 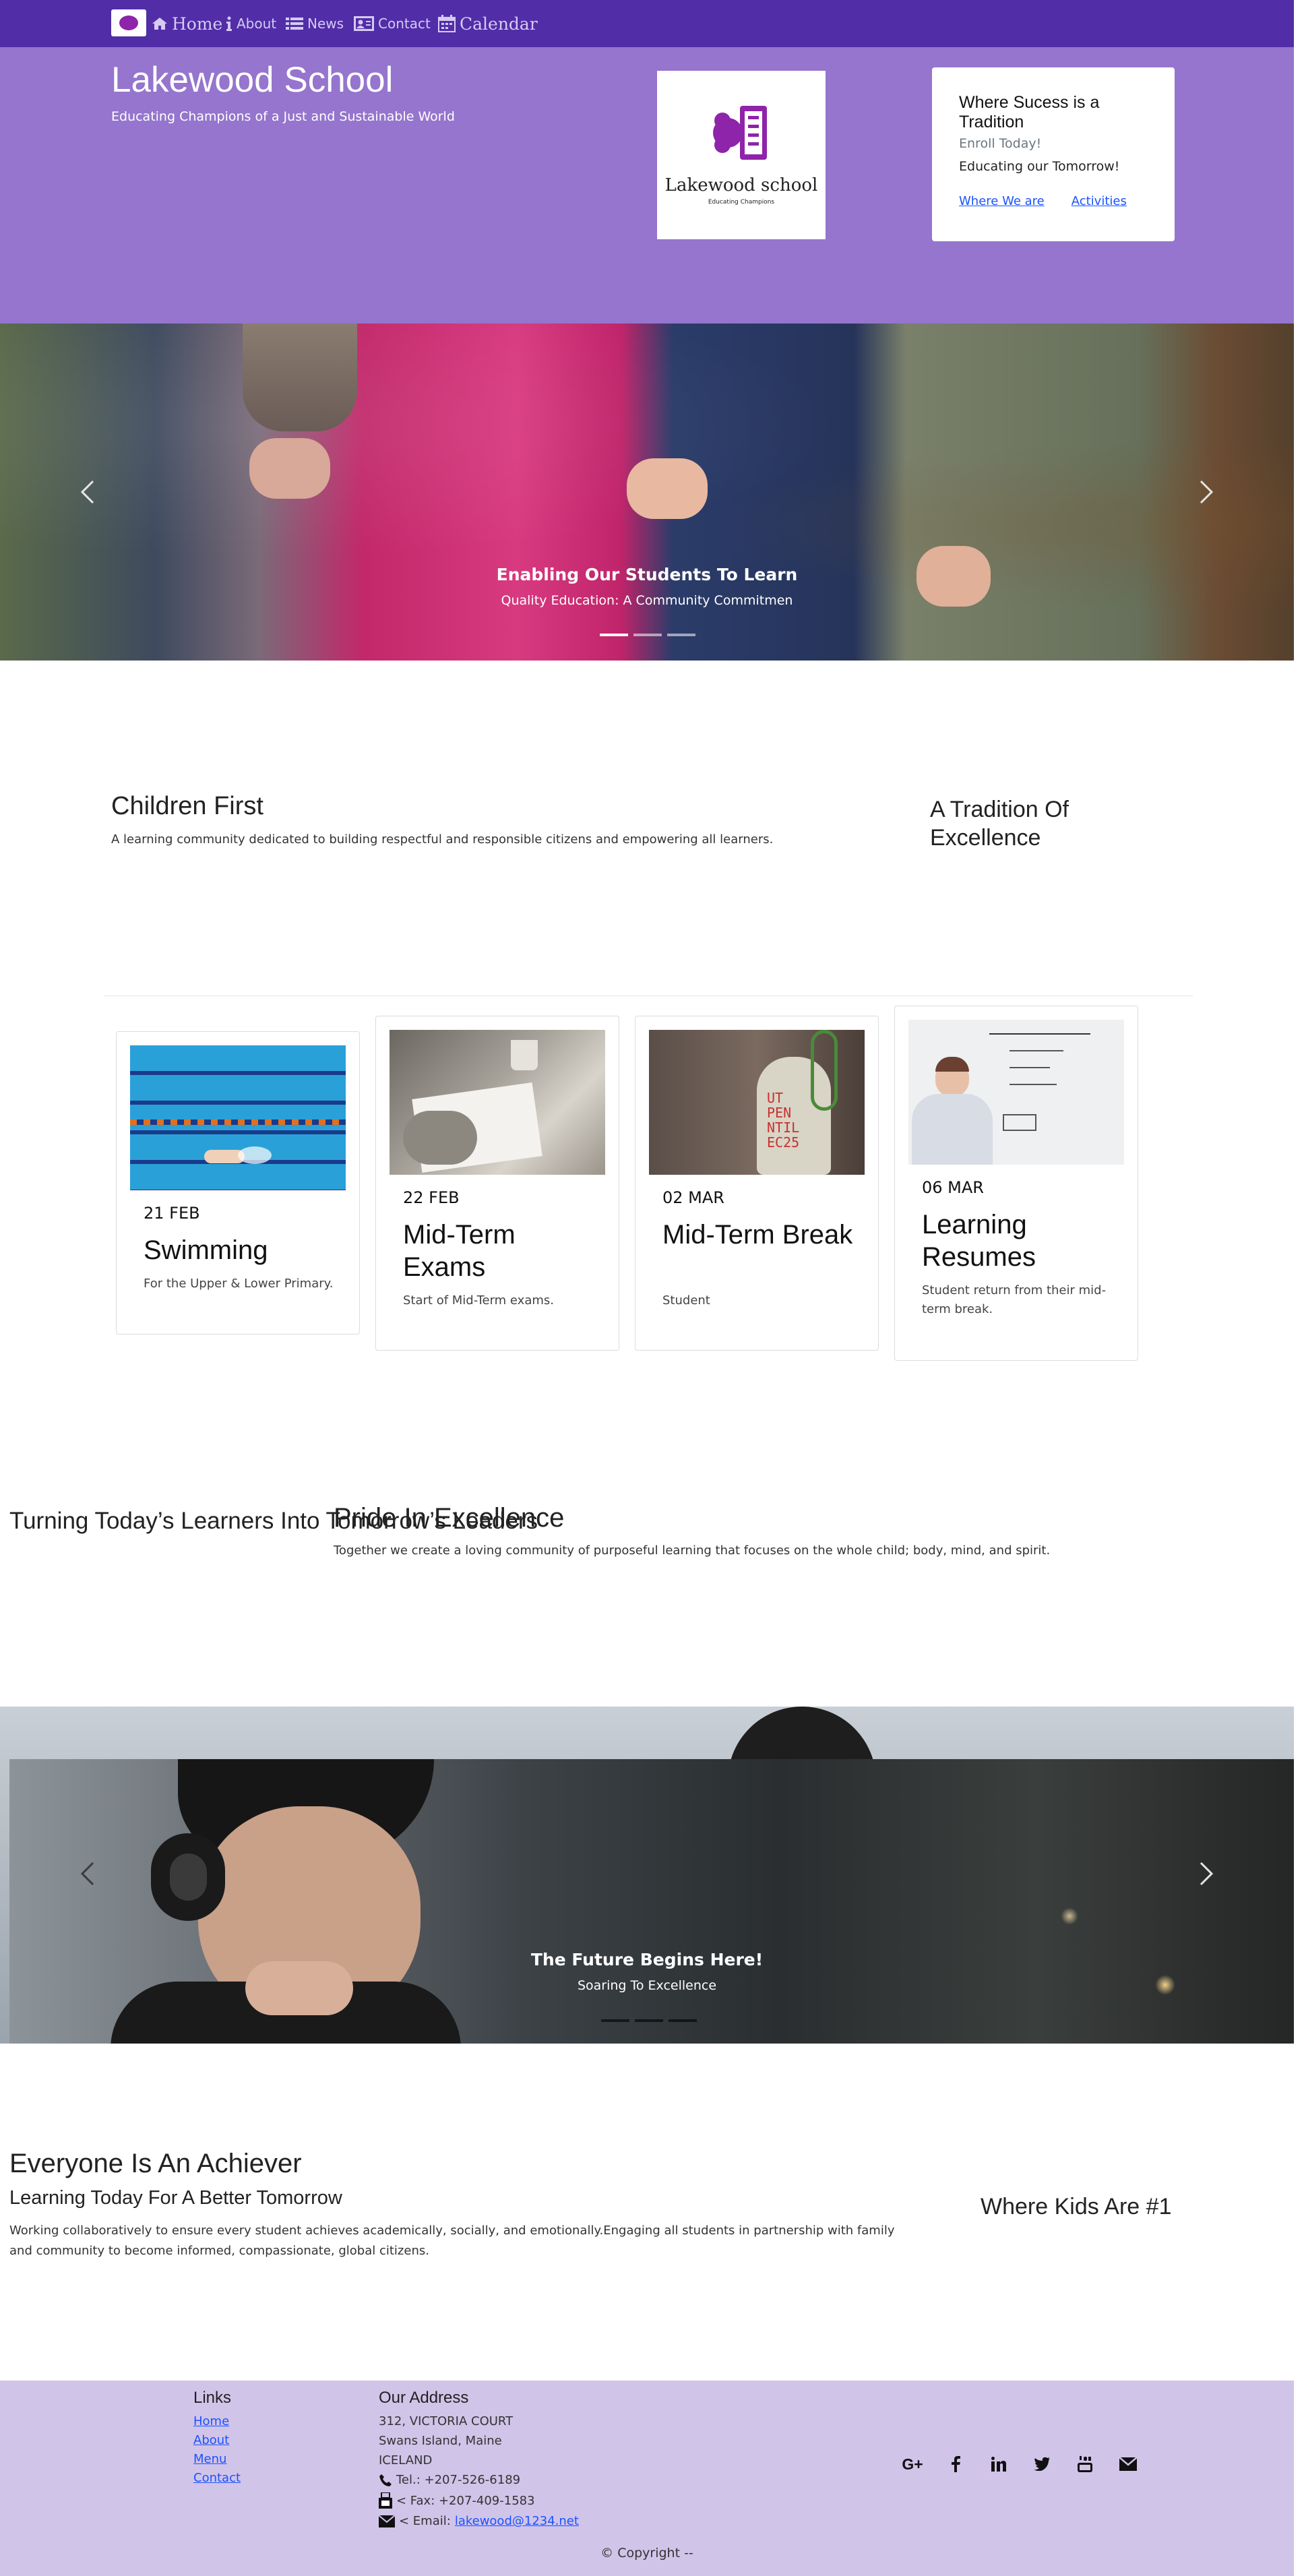 I want to click on nav-news-label: News, so click(x=325, y=24).